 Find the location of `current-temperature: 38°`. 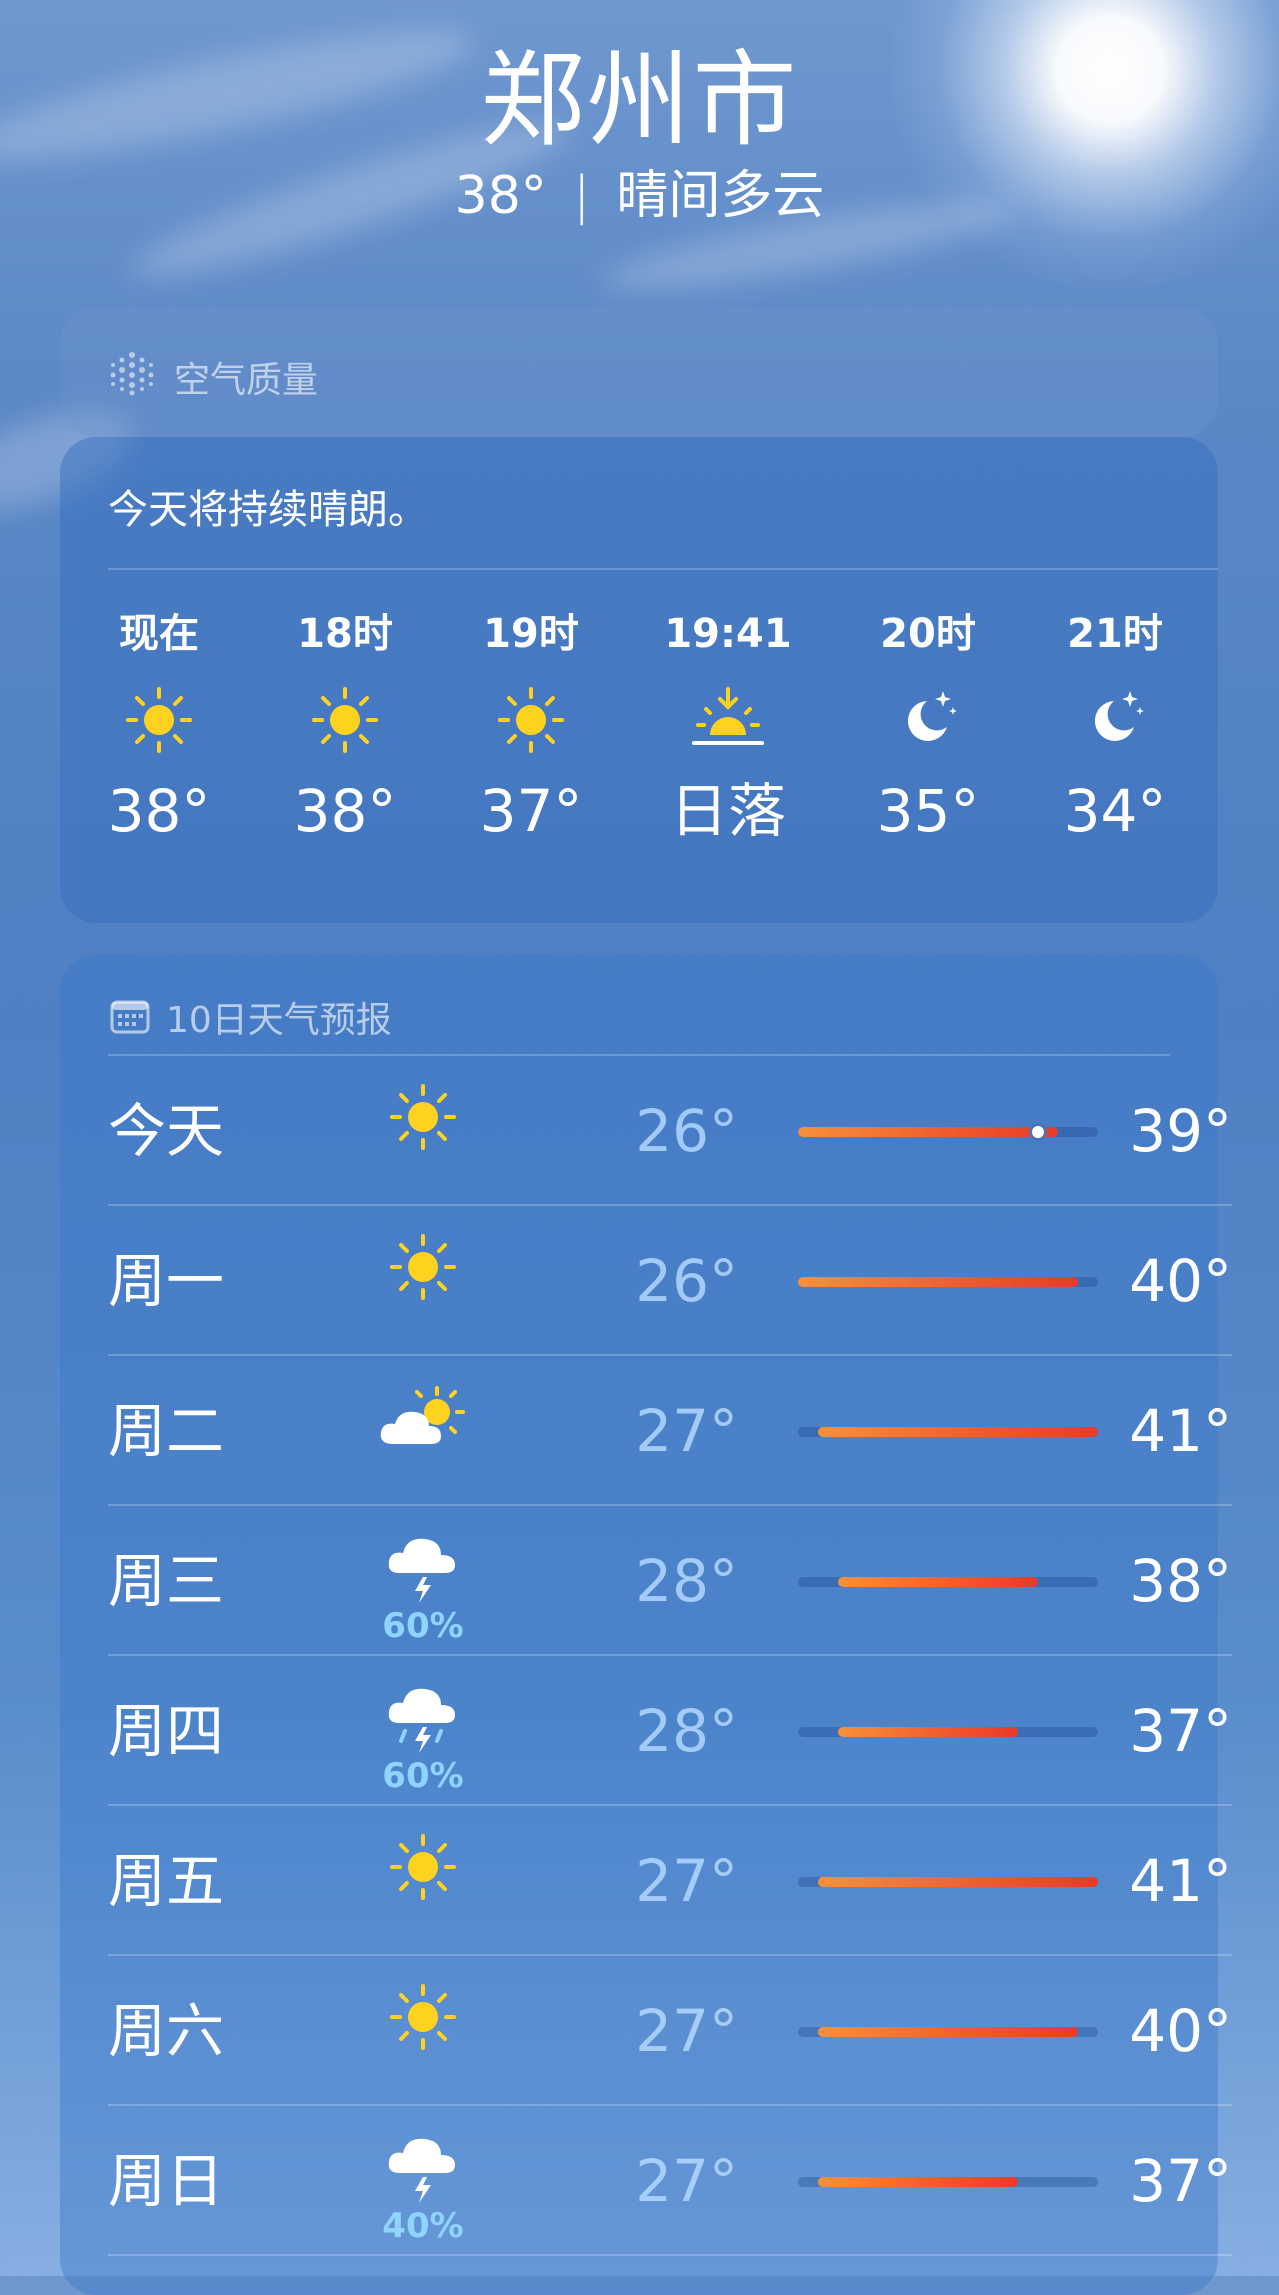

current-temperature: 38° is located at coordinates (500, 196).